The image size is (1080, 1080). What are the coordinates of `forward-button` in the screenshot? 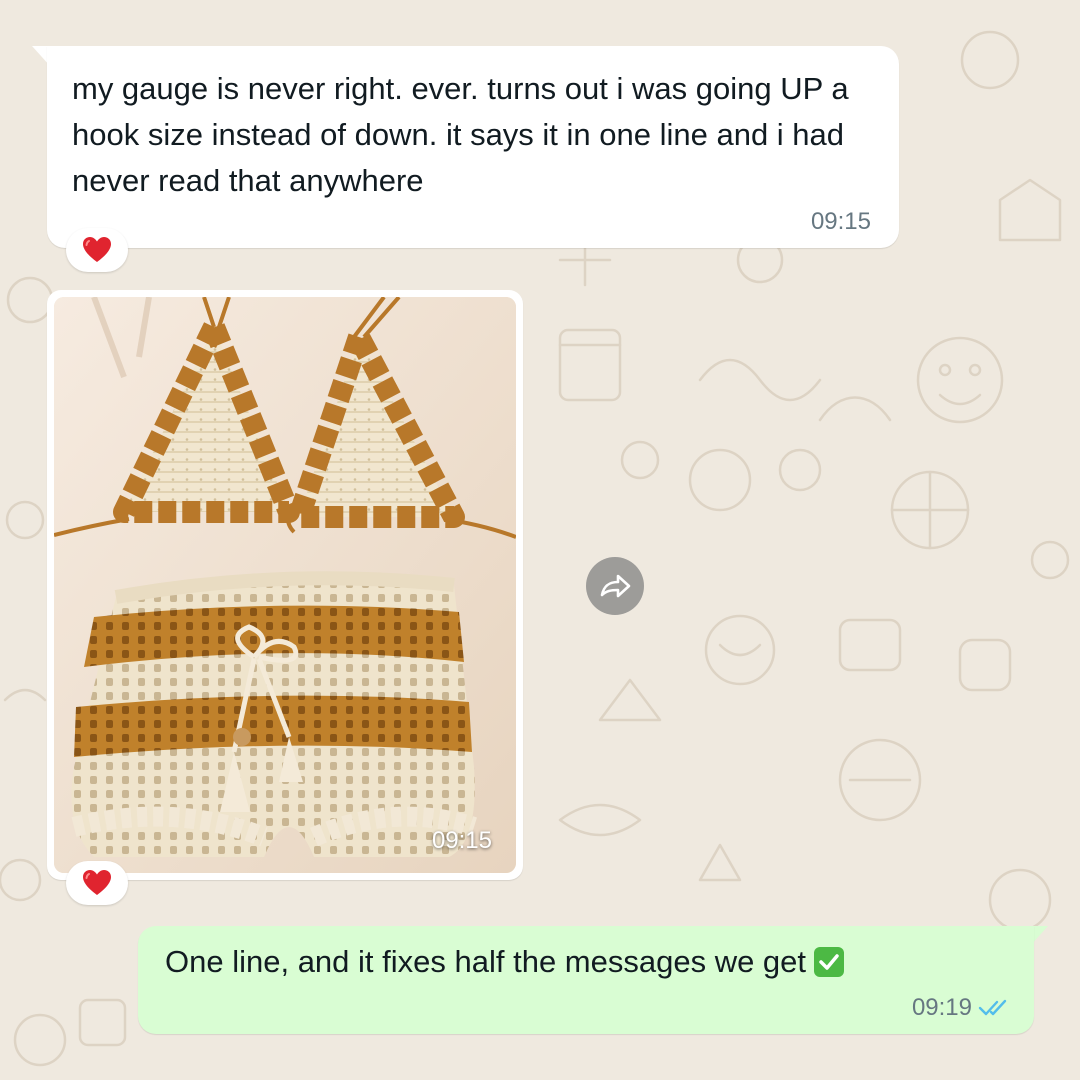 It's located at (615, 586).